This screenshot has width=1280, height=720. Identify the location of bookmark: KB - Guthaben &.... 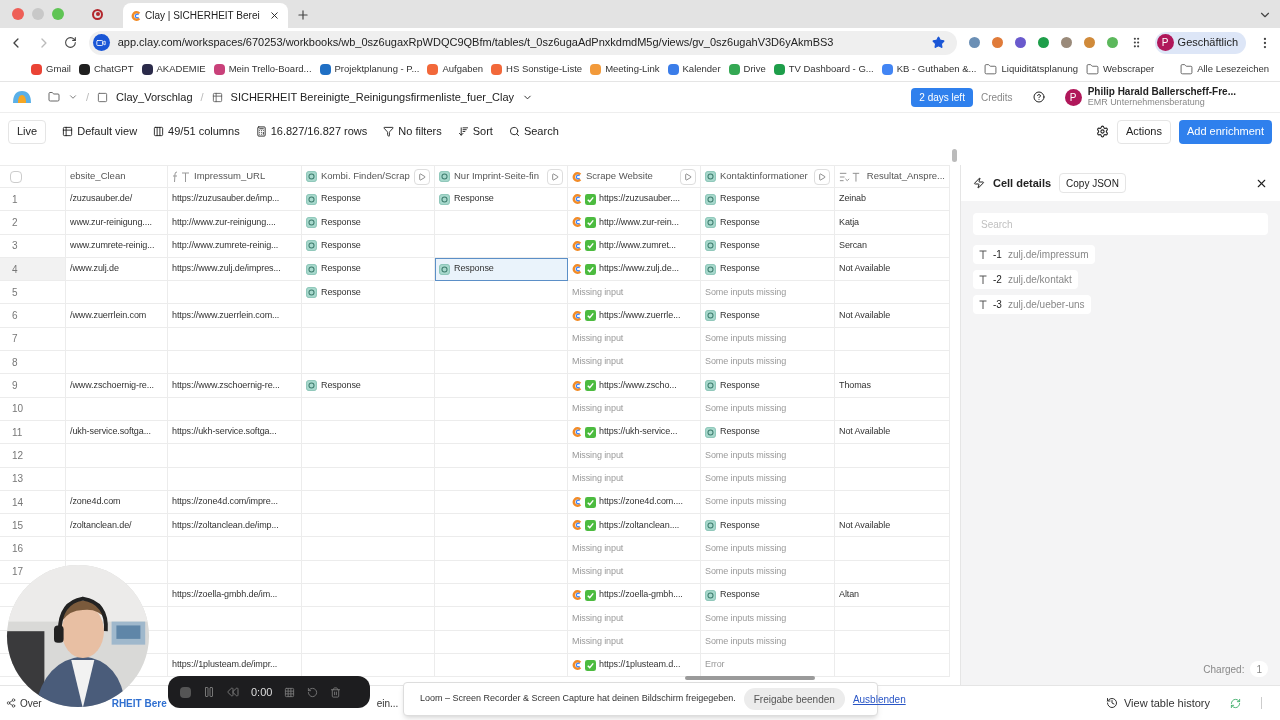
(929, 69).